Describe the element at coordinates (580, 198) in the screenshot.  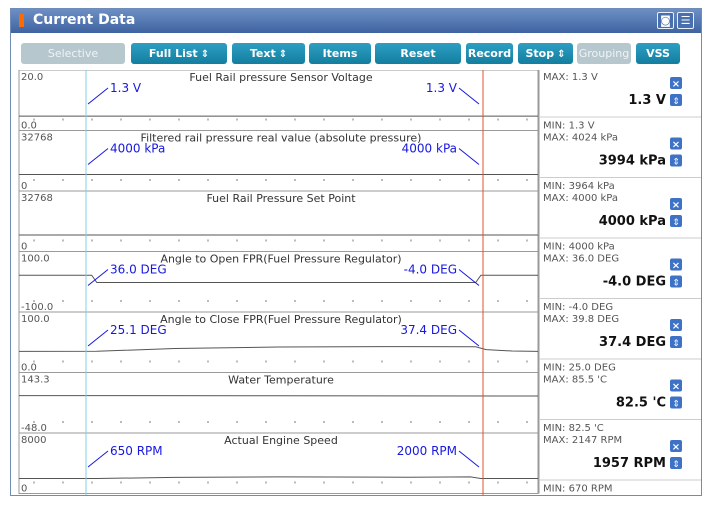
I see `max-value: MAX: 4000 kPa` at that location.